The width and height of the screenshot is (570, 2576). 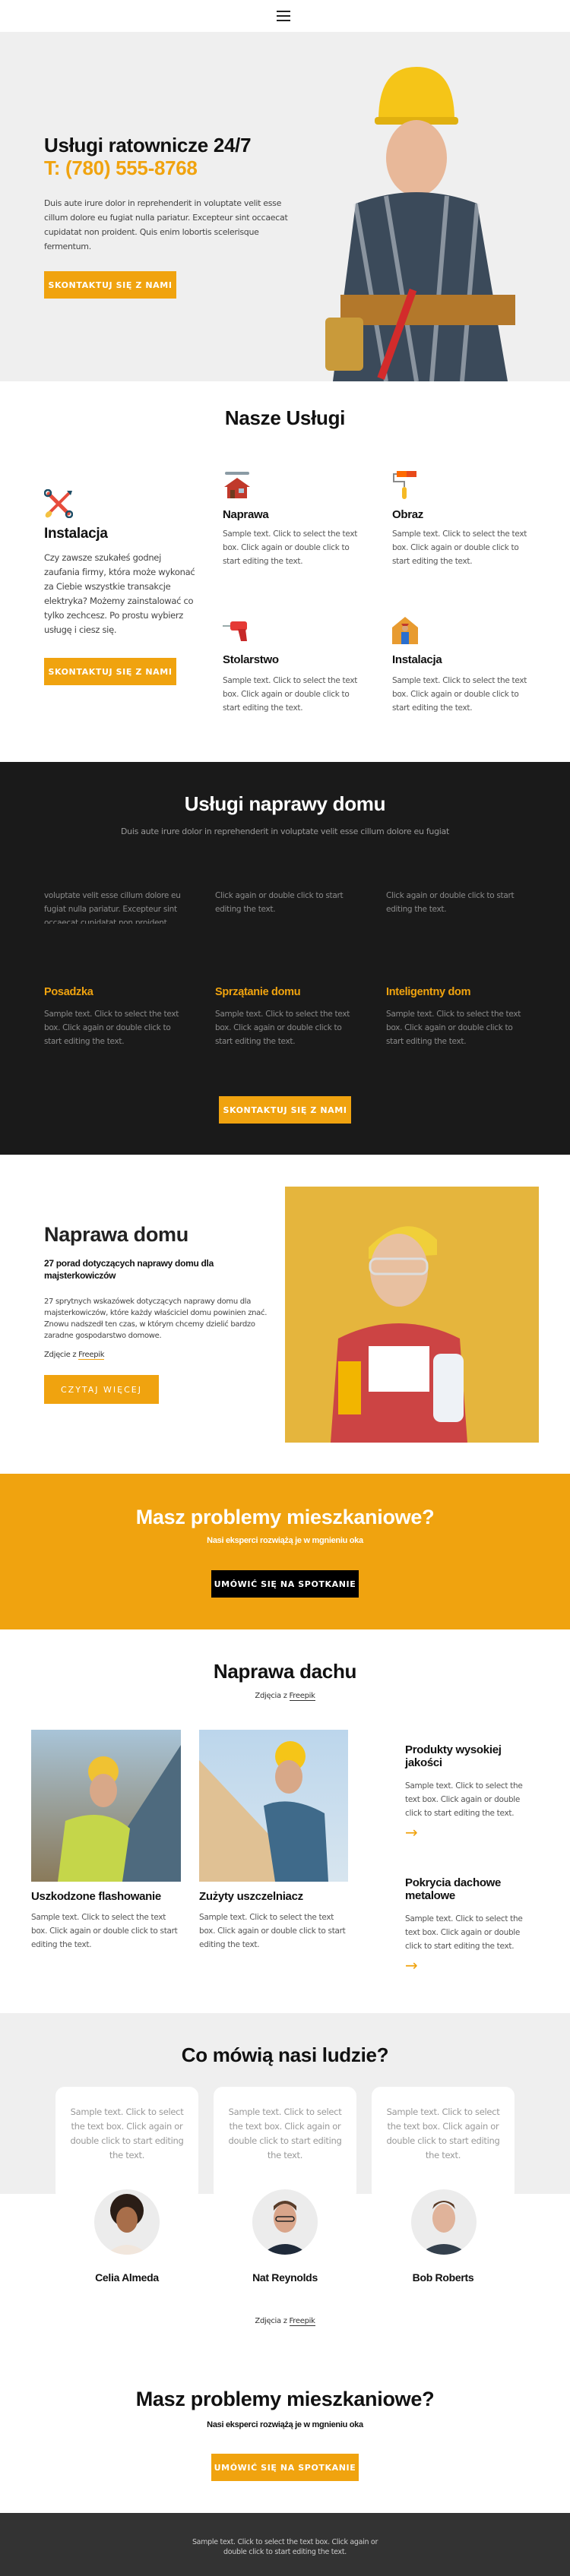 What do you see at coordinates (285, 1584) in the screenshot?
I see `appointment-button: UMÓWIĆ SIĘ NA SPOTKANIE` at bounding box center [285, 1584].